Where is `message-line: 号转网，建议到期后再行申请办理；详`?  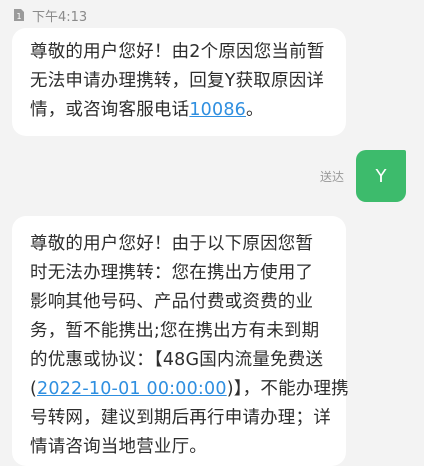
message-line: 号转网，建议到期后再行申请办理；详 is located at coordinates (180, 418).